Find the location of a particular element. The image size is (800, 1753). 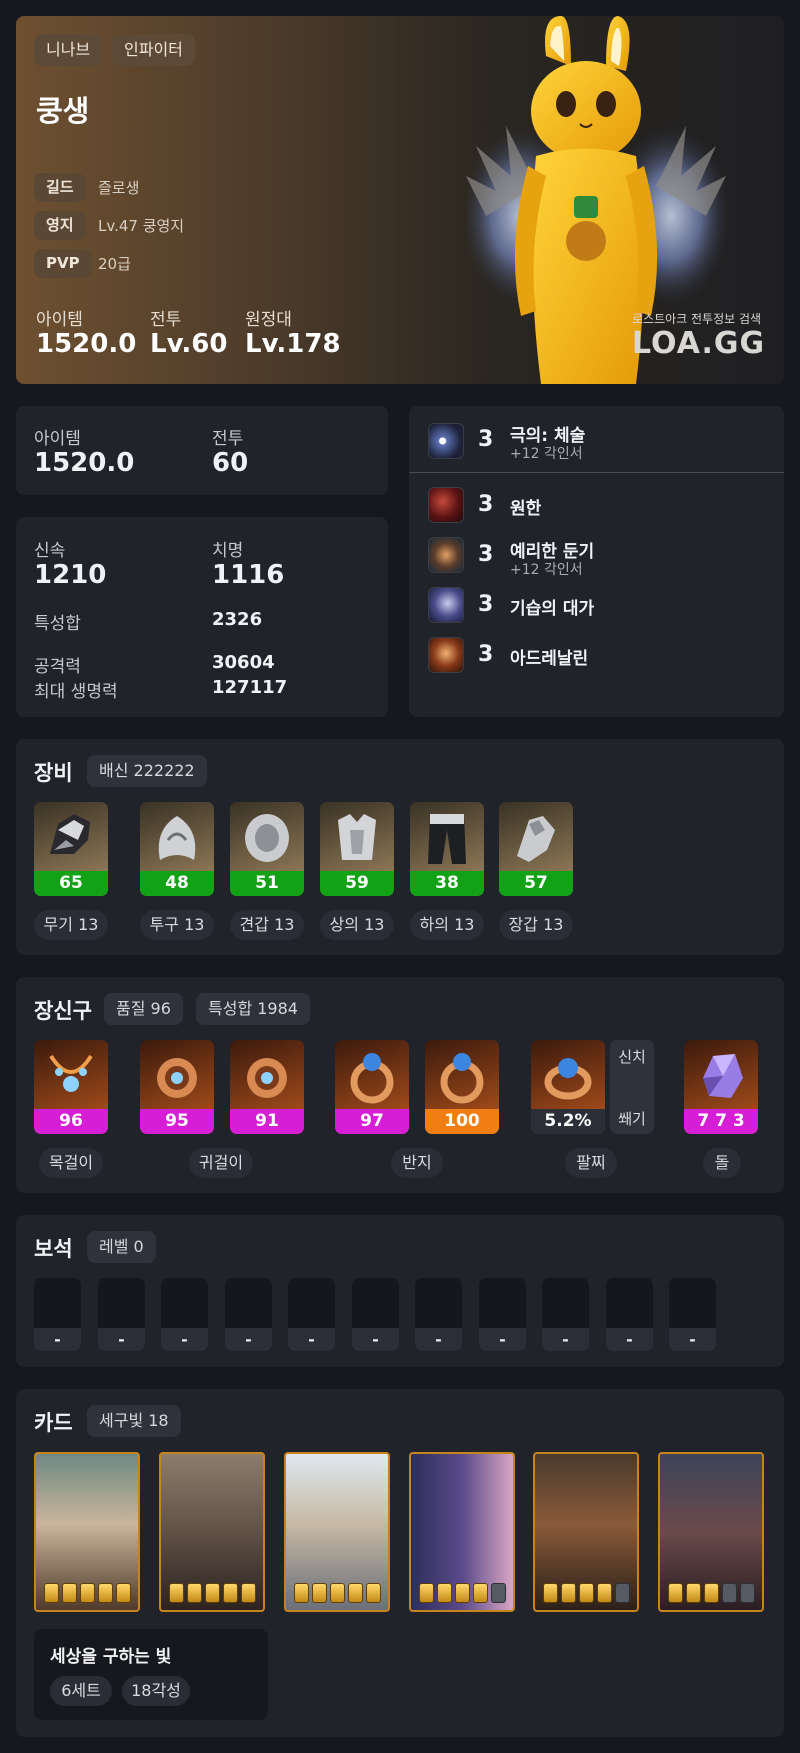

quality-bar: 38 is located at coordinates (447, 883).